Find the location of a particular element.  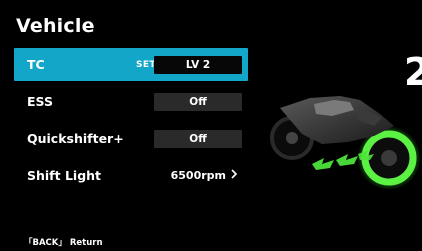

menu-item-shift-light: Shift Light 6500rpm is located at coordinates (131, 175).